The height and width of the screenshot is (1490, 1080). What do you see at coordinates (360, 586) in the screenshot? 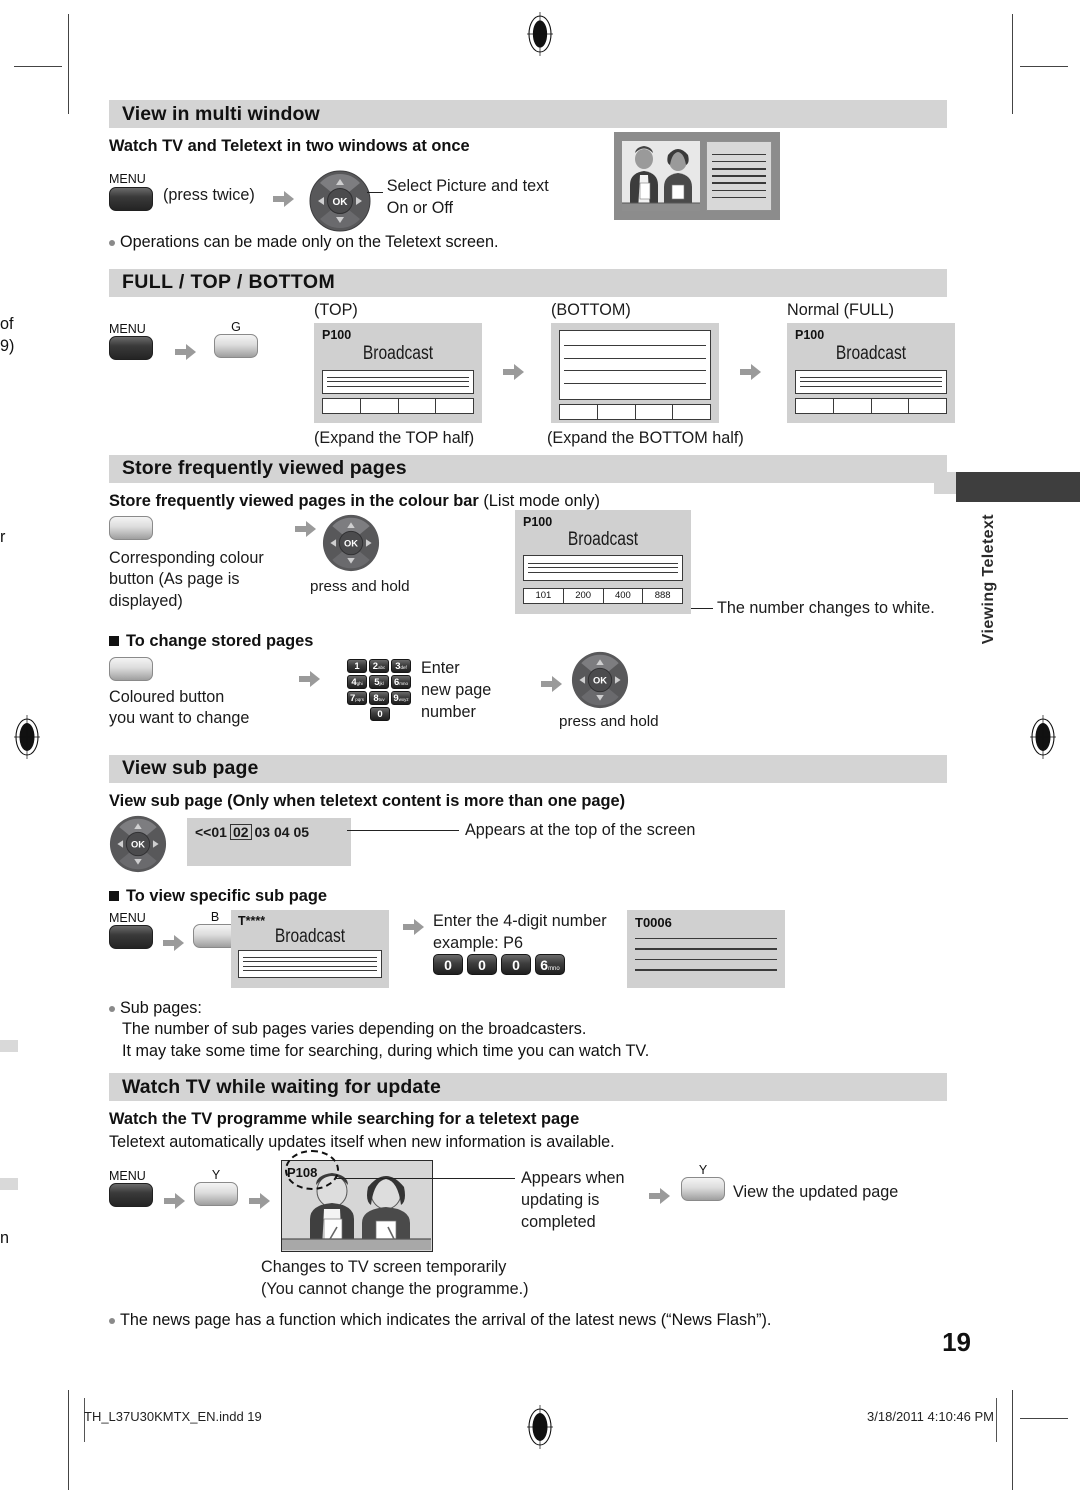
I see `press-and-hold-label-store: press and hold` at bounding box center [360, 586].